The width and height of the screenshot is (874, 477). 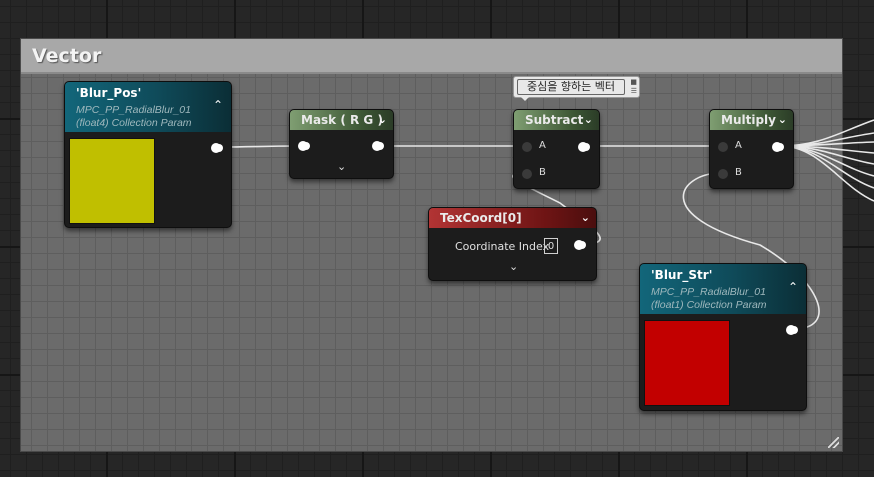 What do you see at coordinates (303, 146) in the screenshot?
I see `input-pin` at bounding box center [303, 146].